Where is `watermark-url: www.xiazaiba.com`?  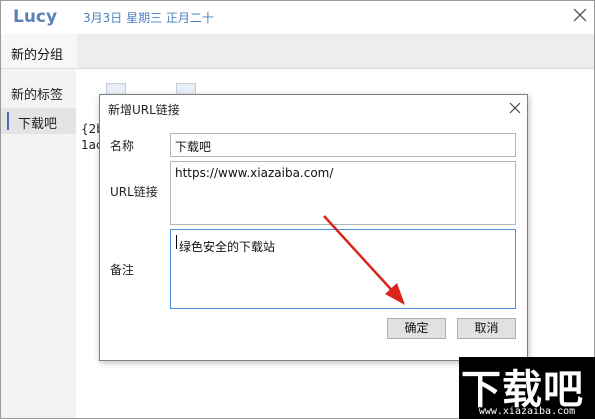 watermark-url: www.xiazaiba.com is located at coordinates (527, 411).